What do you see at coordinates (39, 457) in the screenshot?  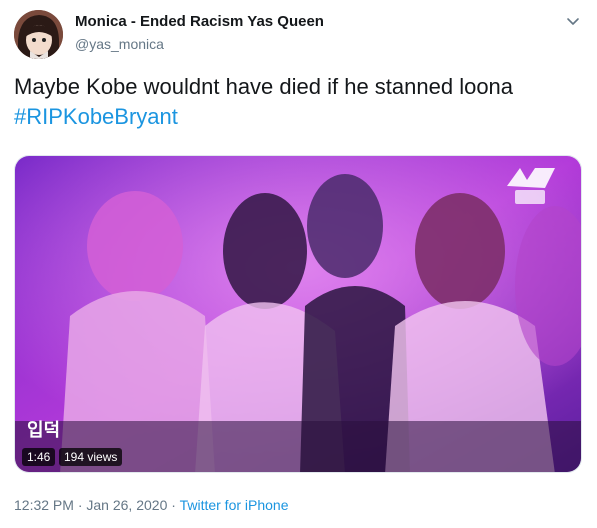 I see `video-duration-badge: 1:46` at bounding box center [39, 457].